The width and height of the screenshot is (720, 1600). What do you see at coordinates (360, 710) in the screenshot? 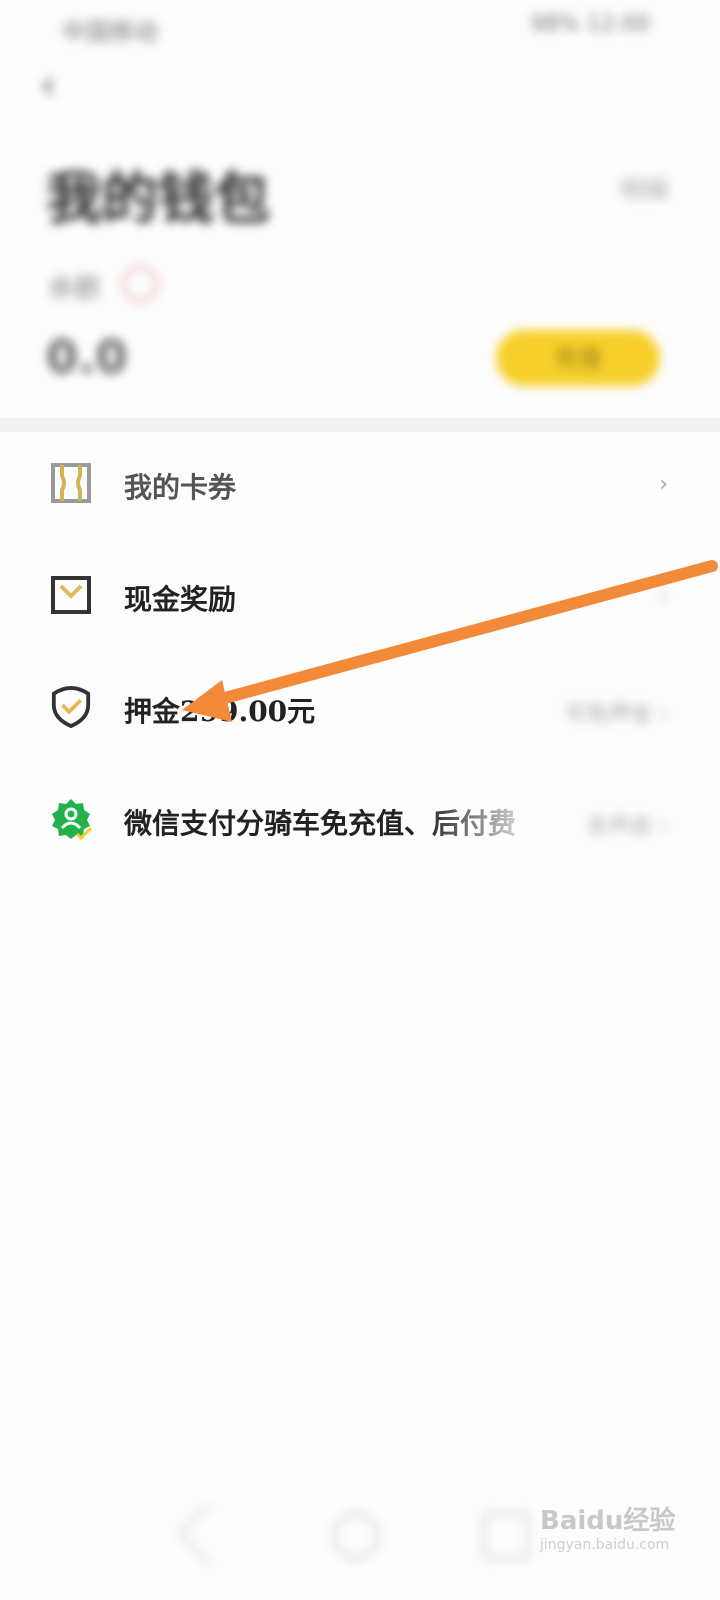
I see `menu-item-deposit: 押金299.00元 可免押金 ›` at bounding box center [360, 710].